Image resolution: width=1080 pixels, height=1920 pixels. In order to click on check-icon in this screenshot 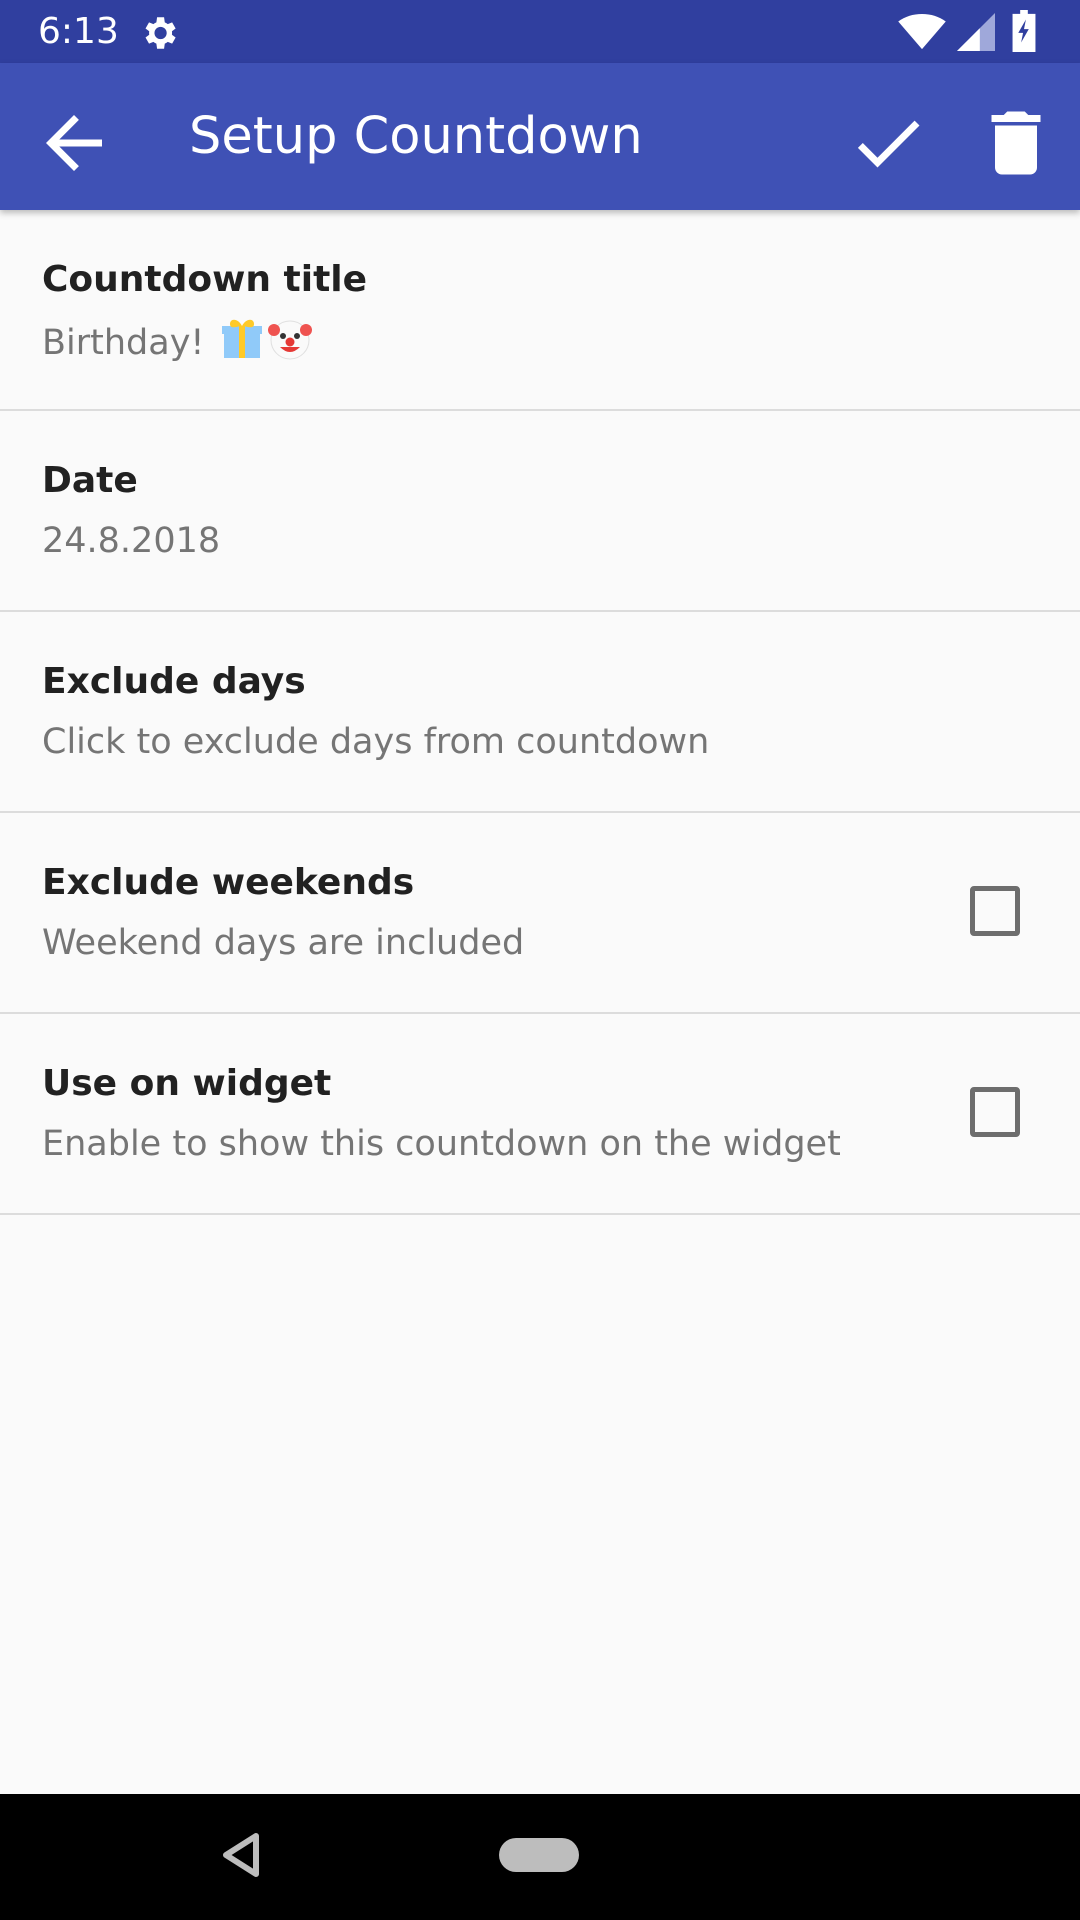, I will do `click(888, 143)`.